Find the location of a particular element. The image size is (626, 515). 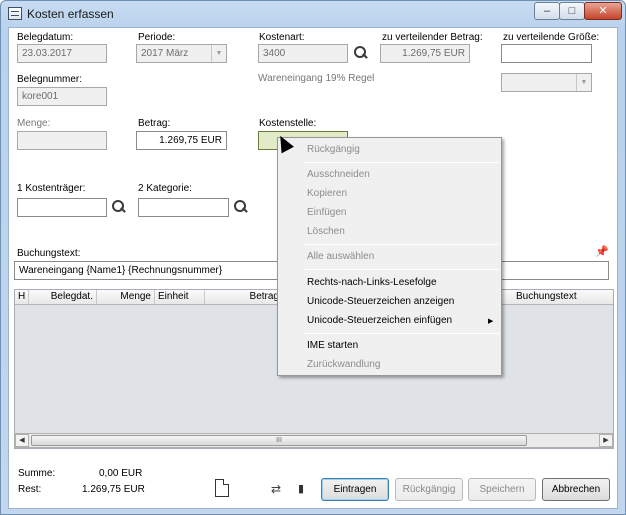

menu-item-loeschen: Löschen is located at coordinates (326, 231).